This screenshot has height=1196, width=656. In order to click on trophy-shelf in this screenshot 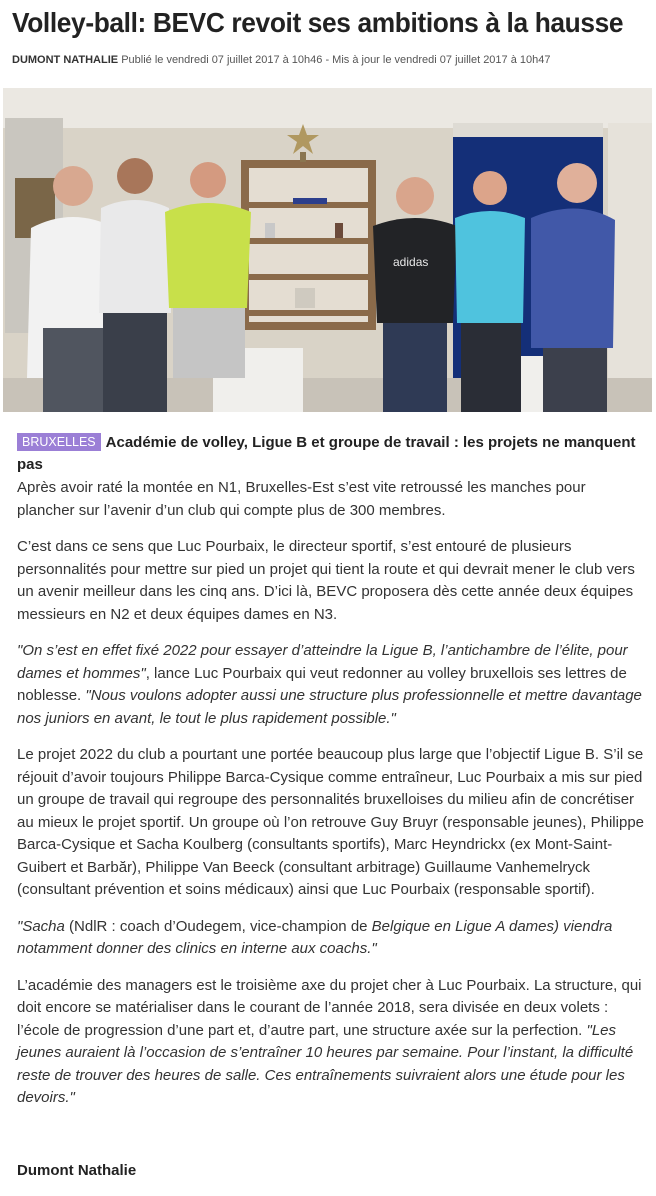, I will do `click(308, 245)`.